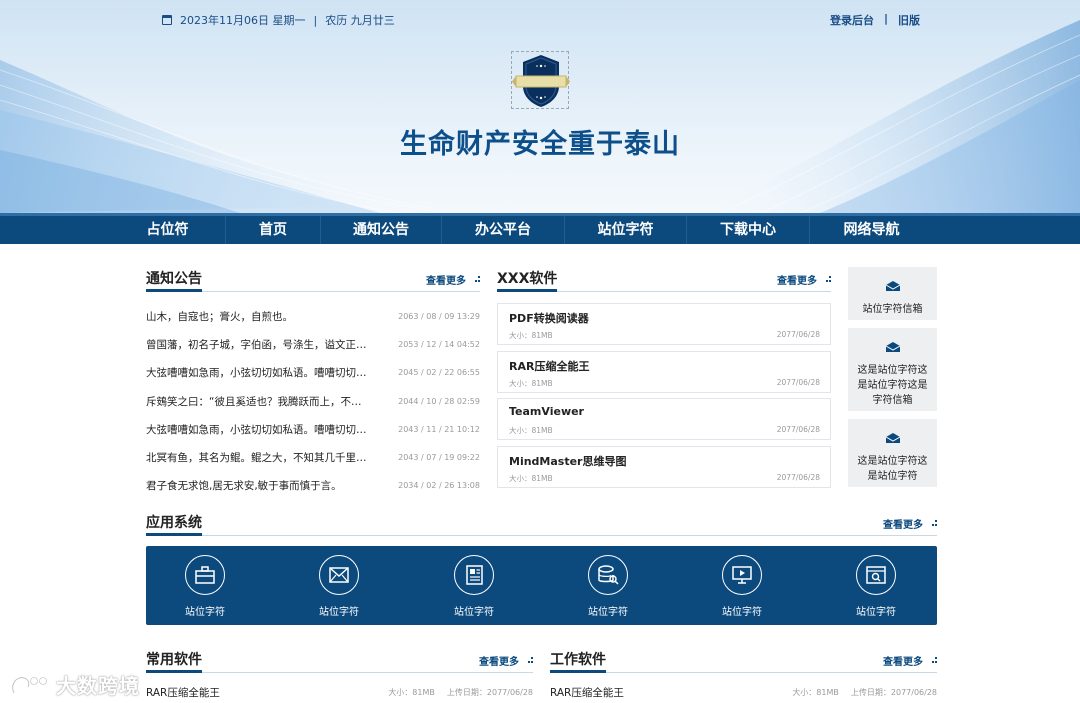  I want to click on work-software-upload: 上传日期：2077/06/28, so click(893, 692).